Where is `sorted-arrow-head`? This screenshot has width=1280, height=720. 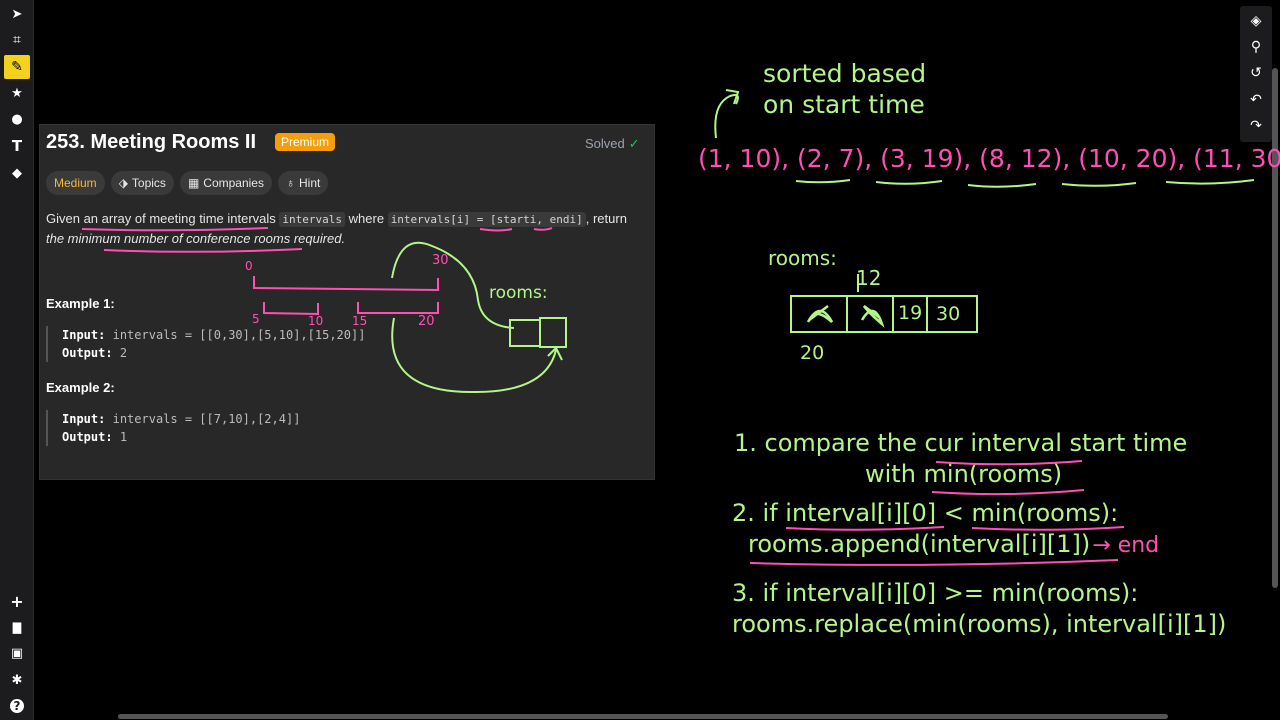 sorted-arrow-head is located at coordinates (732, 97).